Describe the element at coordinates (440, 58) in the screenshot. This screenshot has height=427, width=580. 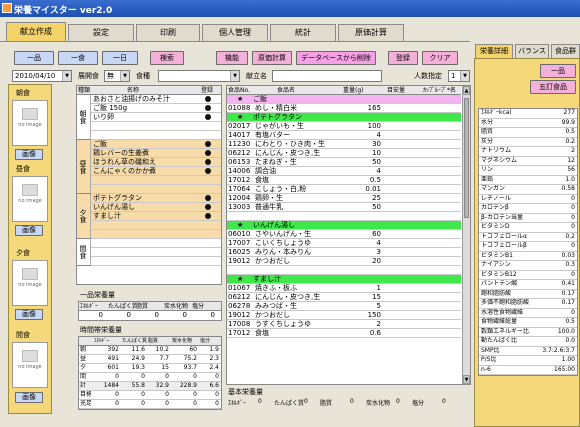
I see `clear-button: クリア` at that location.